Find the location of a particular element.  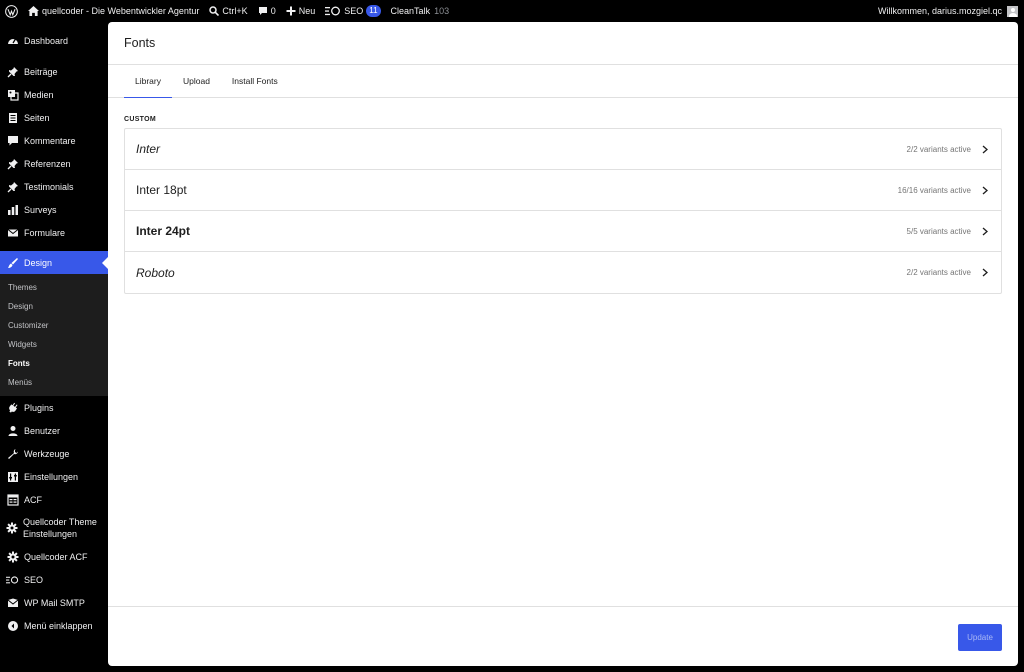

sidebar-item-label: Quellcoder ACF is located at coordinates (56, 556).